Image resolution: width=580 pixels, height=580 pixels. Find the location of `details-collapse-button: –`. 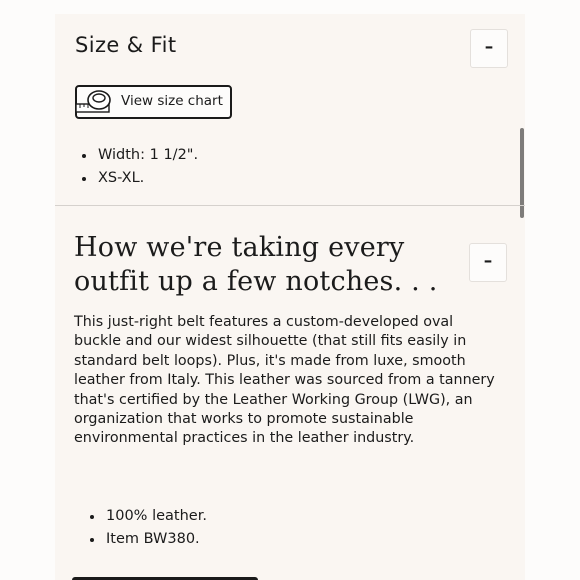

details-collapse-button: – is located at coordinates (488, 262).